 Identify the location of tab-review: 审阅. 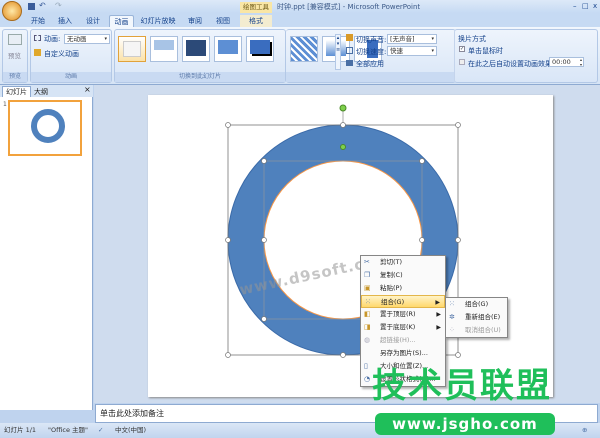
(195, 21).